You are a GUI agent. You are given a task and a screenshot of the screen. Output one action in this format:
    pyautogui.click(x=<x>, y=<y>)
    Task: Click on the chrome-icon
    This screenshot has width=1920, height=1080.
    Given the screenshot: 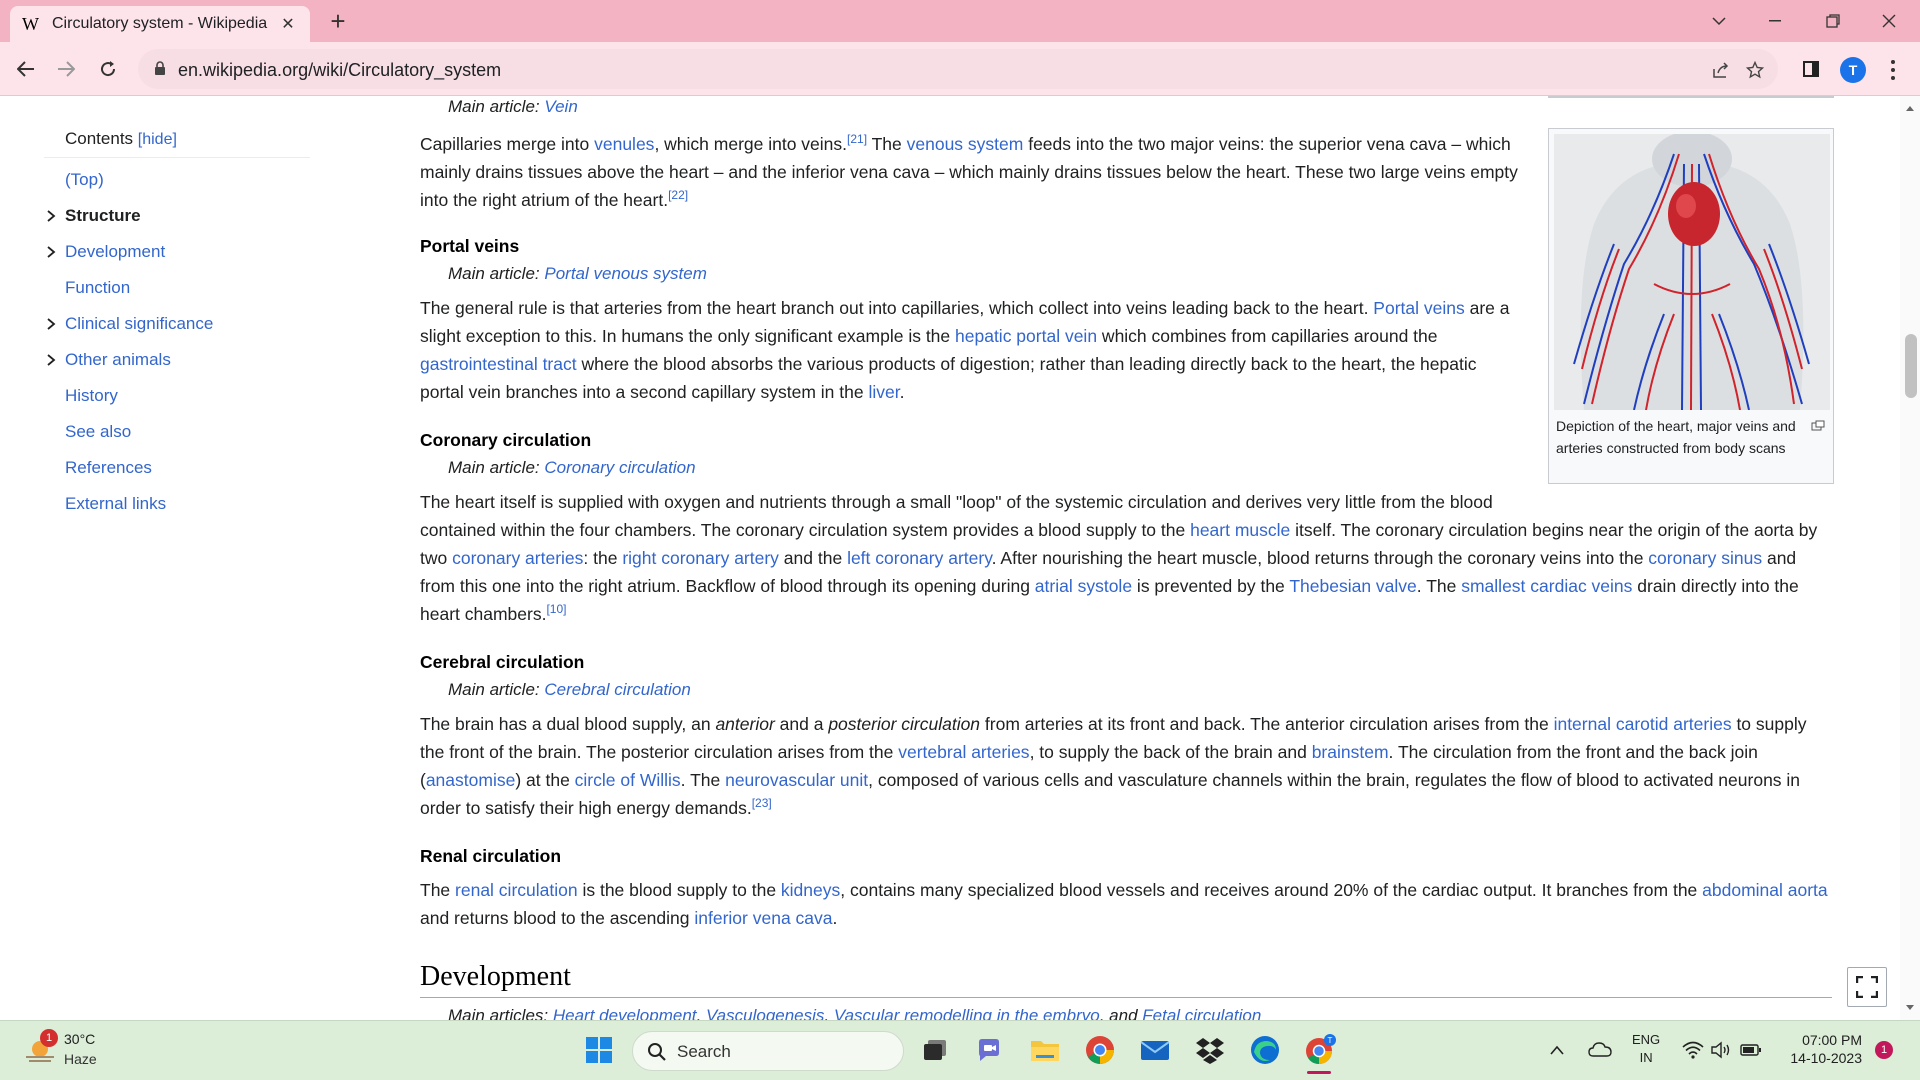 What is the action you would take?
    pyautogui.click(x=1100, y=1050)
    